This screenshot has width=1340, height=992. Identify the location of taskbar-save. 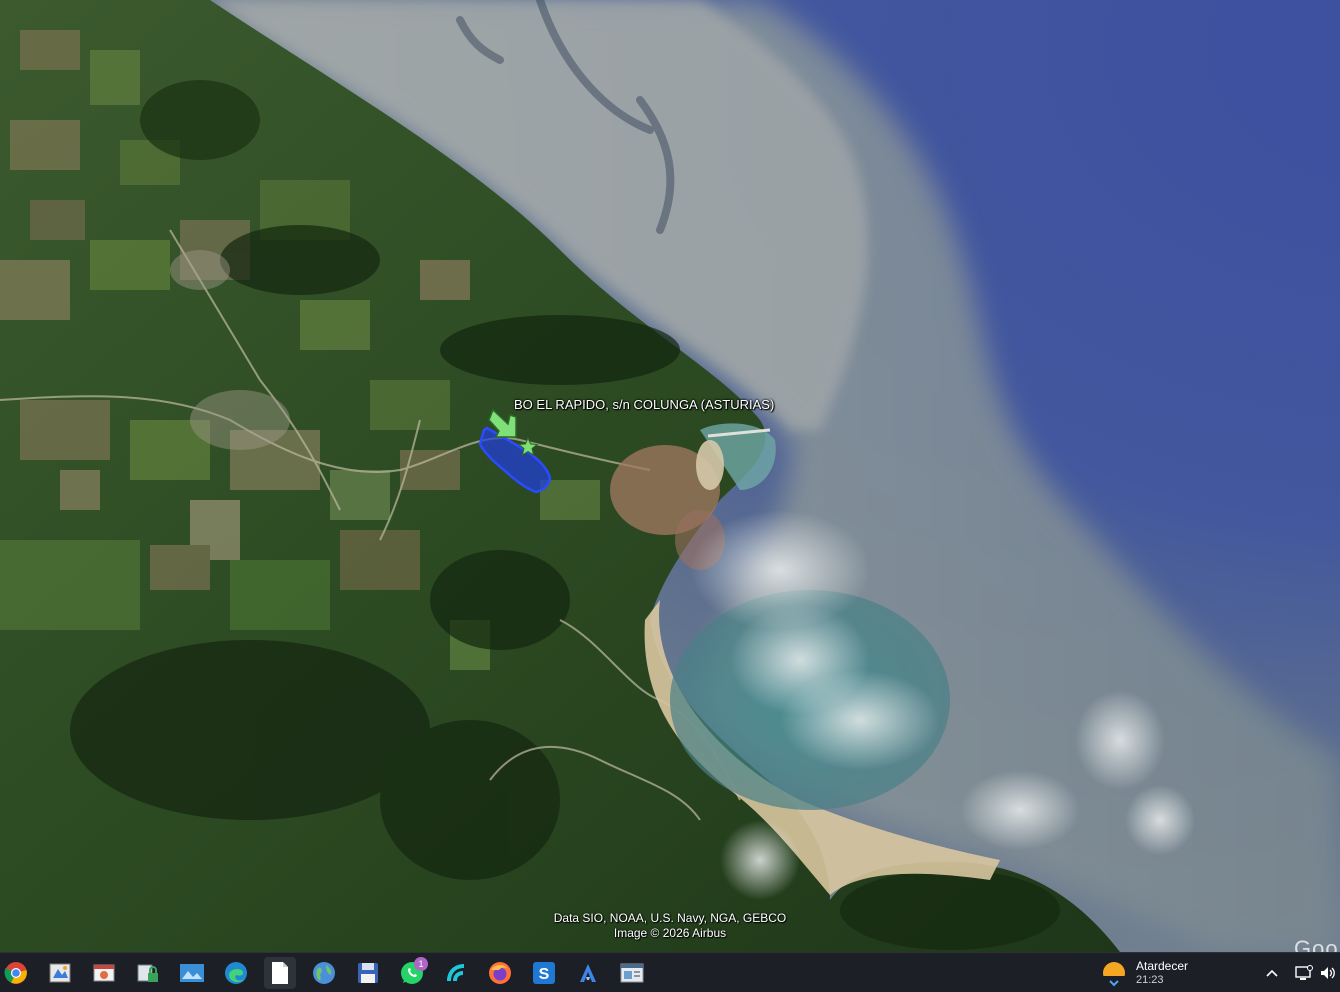
(368, 973).